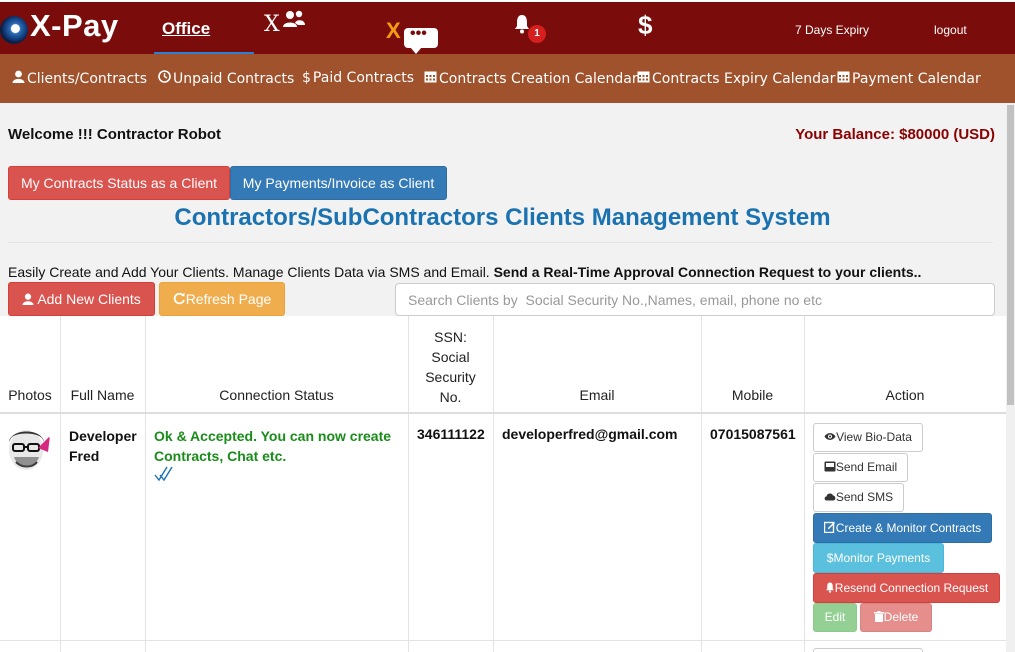 This screenshot has height=652, width=1015. I want to click on nav-office-label: Office, so click(186, 28).